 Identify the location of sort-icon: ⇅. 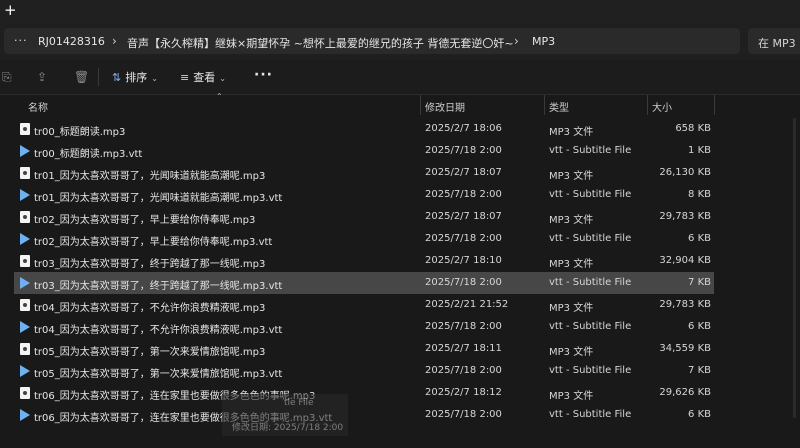
(117, 77).